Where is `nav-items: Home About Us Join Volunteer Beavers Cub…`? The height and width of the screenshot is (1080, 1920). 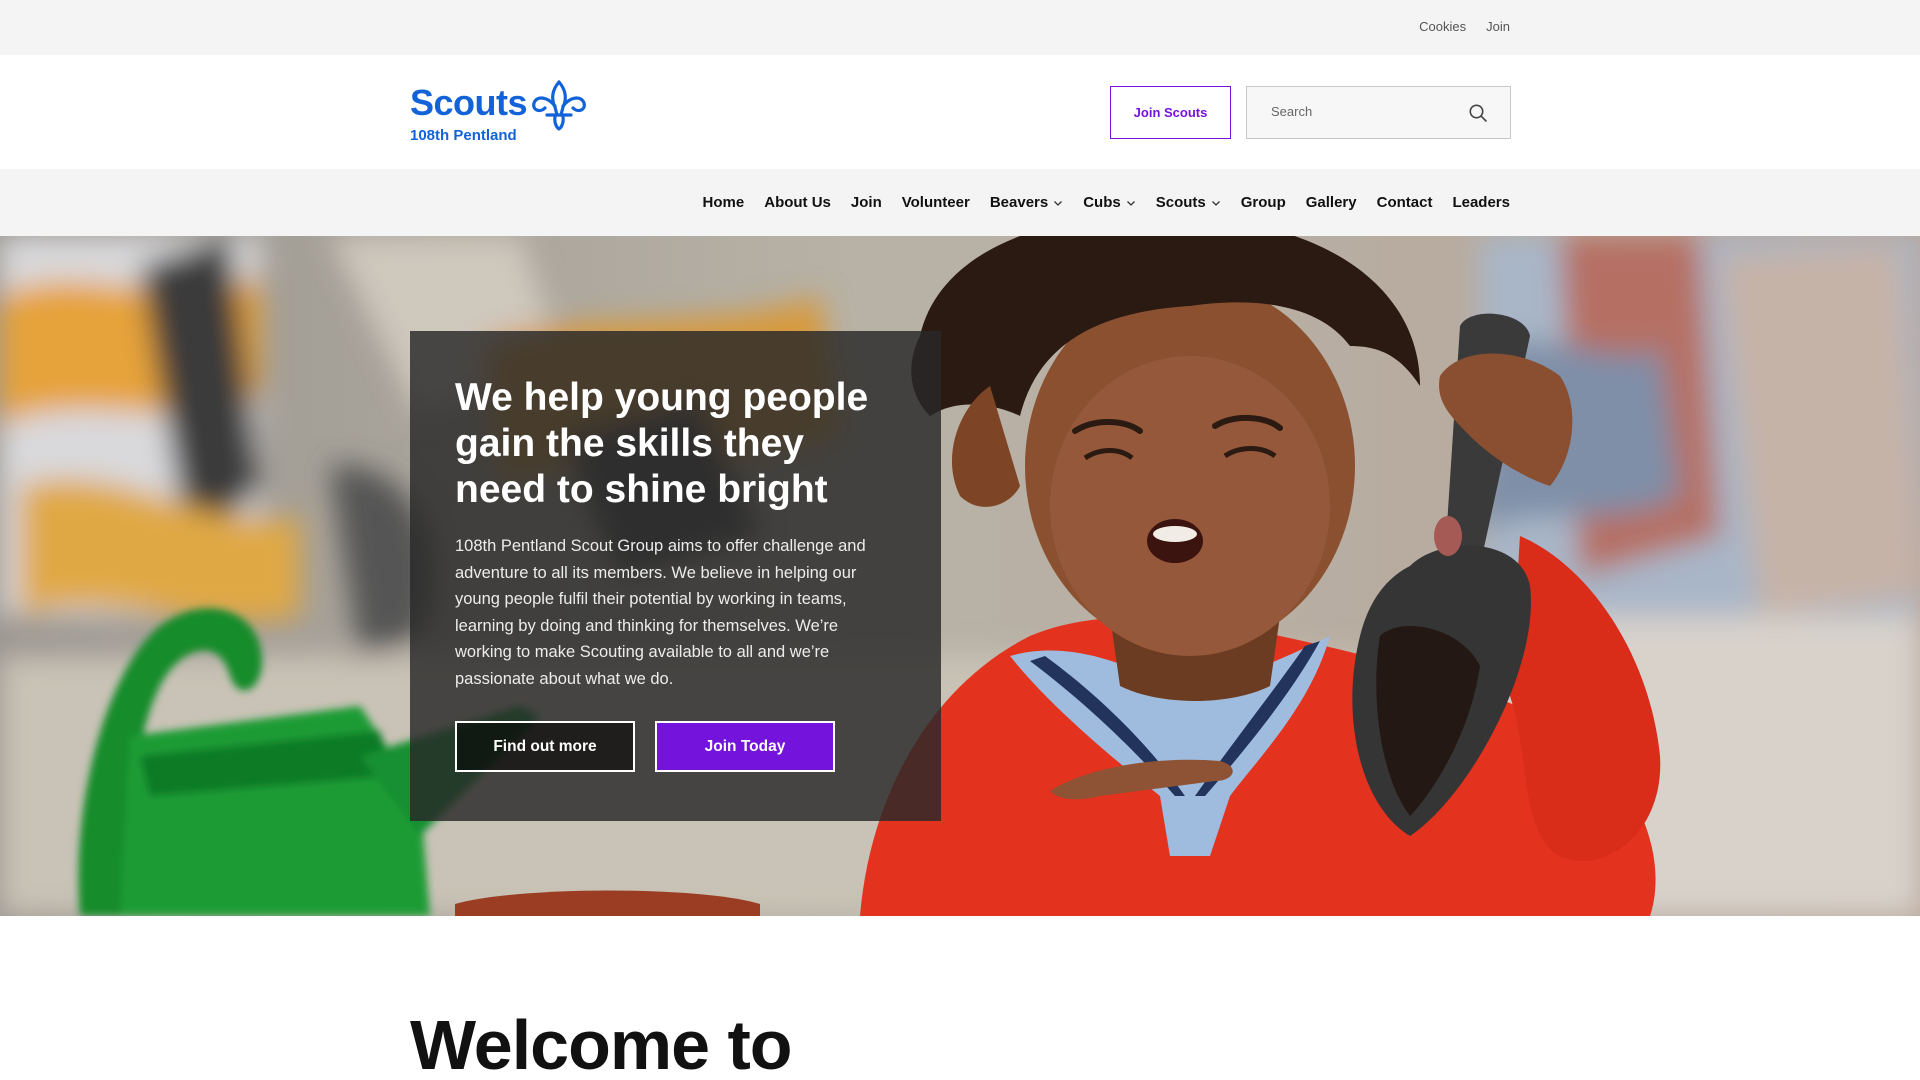 nav-items: Home About Us Join Volunteer Beavers Cub… is located at coordinates (1106, 202).